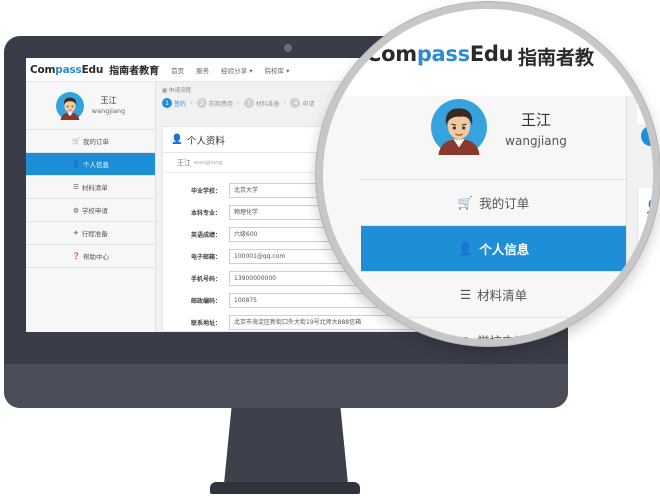 The width and height of the screenshot is (660, 500). What do you see at coordinates (288, 48) in the screenshot?
I see `camera-dot` at bounding box center [288, 48].